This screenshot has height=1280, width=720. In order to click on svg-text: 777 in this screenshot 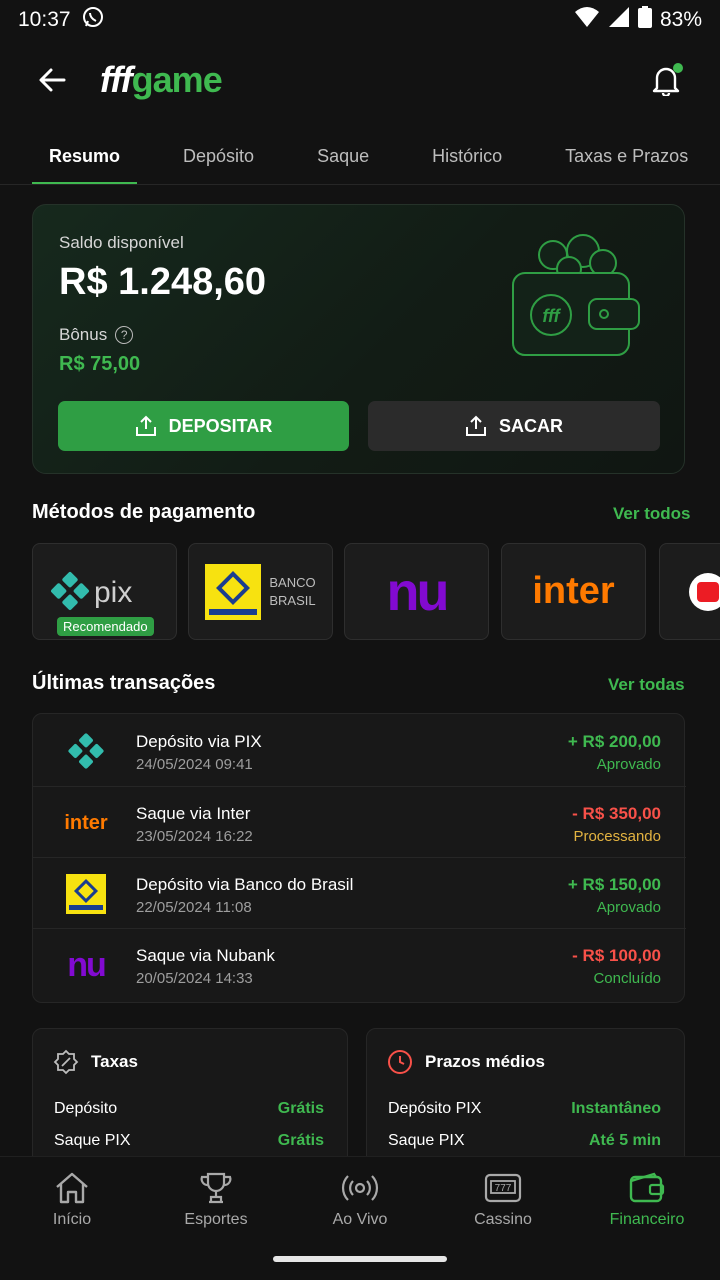, I will do `click(503, 1188)`.